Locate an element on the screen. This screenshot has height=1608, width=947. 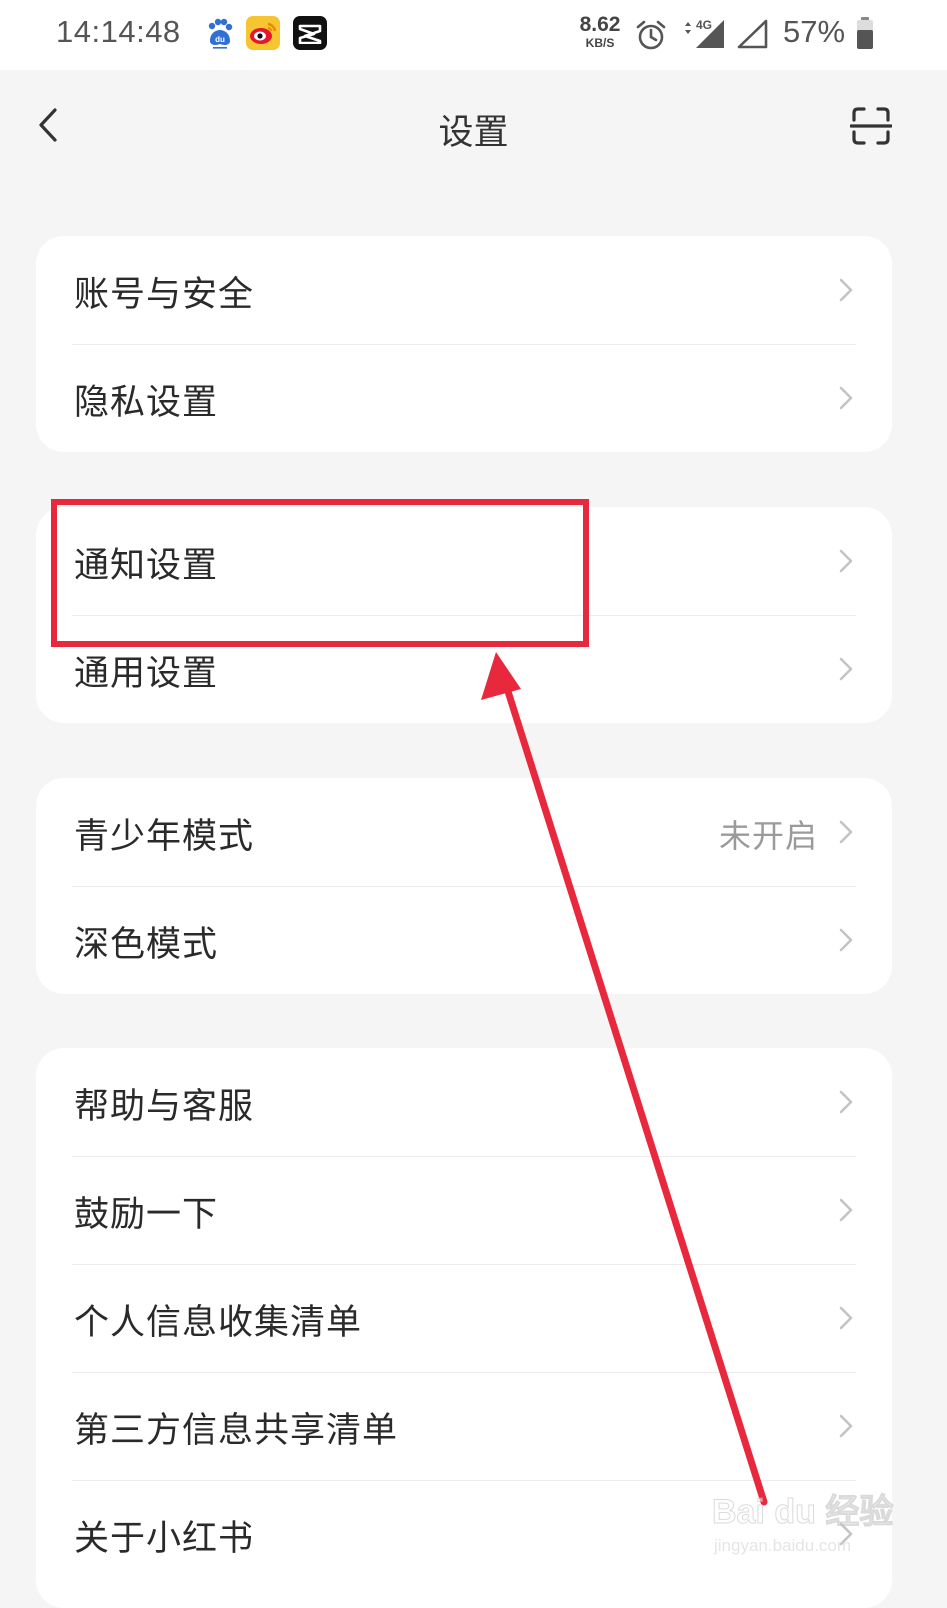
settings-item-teen-mode: 青少年模式 未开启 is located at coordinates (464, 832).